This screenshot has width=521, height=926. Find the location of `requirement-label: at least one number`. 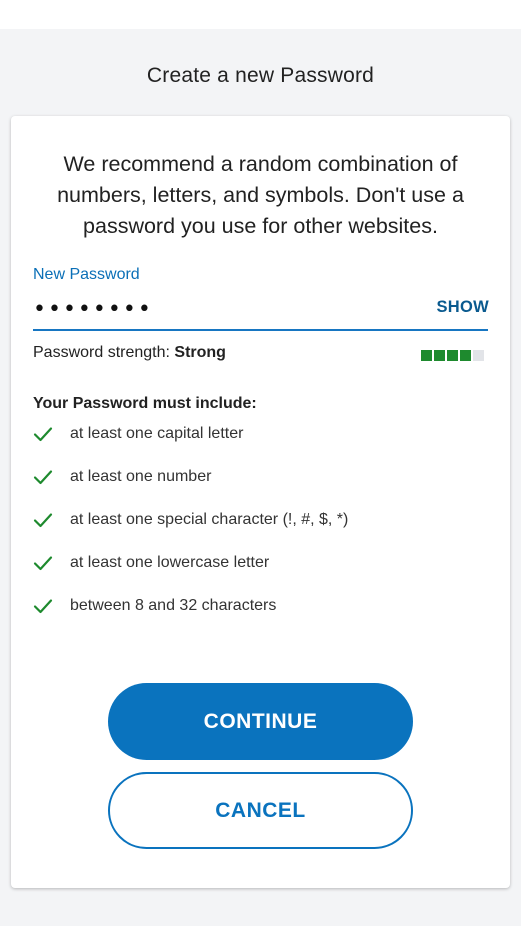

requirement-label: at least one number is located at coordinates (141, 476).